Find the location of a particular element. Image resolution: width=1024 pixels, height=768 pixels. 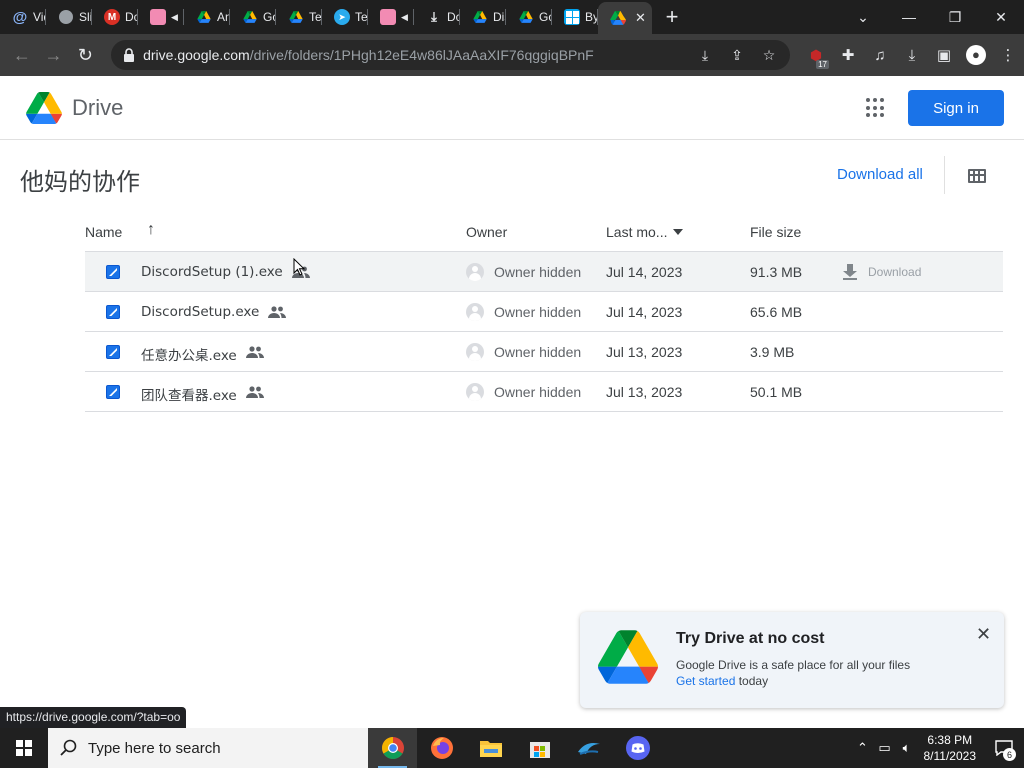

file-size: 65.6 MB is located at coordinates (776, 312).